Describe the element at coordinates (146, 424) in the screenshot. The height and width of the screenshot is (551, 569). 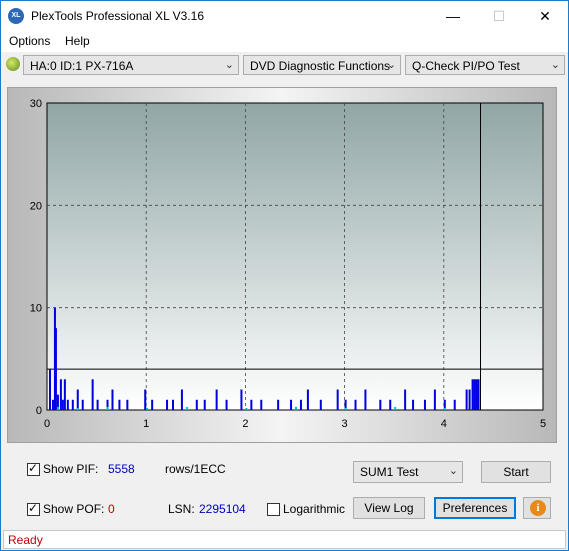
I see `x-tick-label: 1` at that location.